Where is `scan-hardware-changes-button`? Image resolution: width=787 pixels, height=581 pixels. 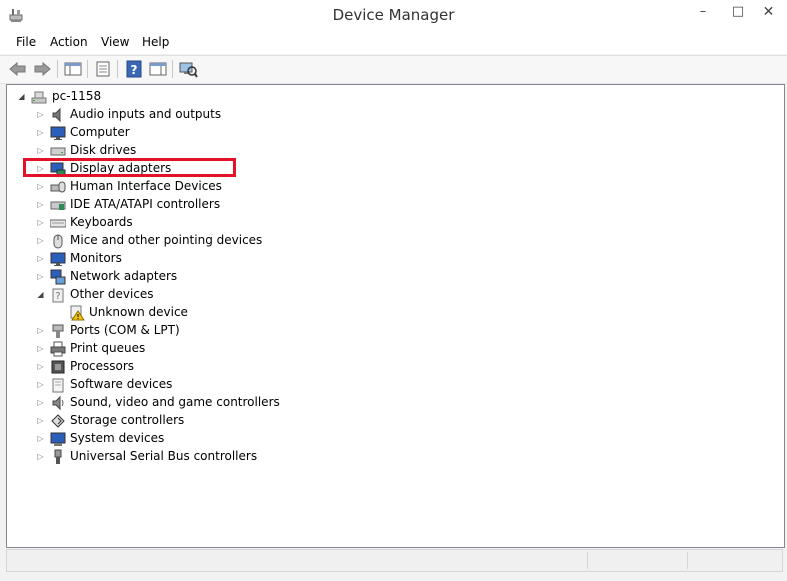 scan-hardware-changes-button is located at coordinates (188, 69).